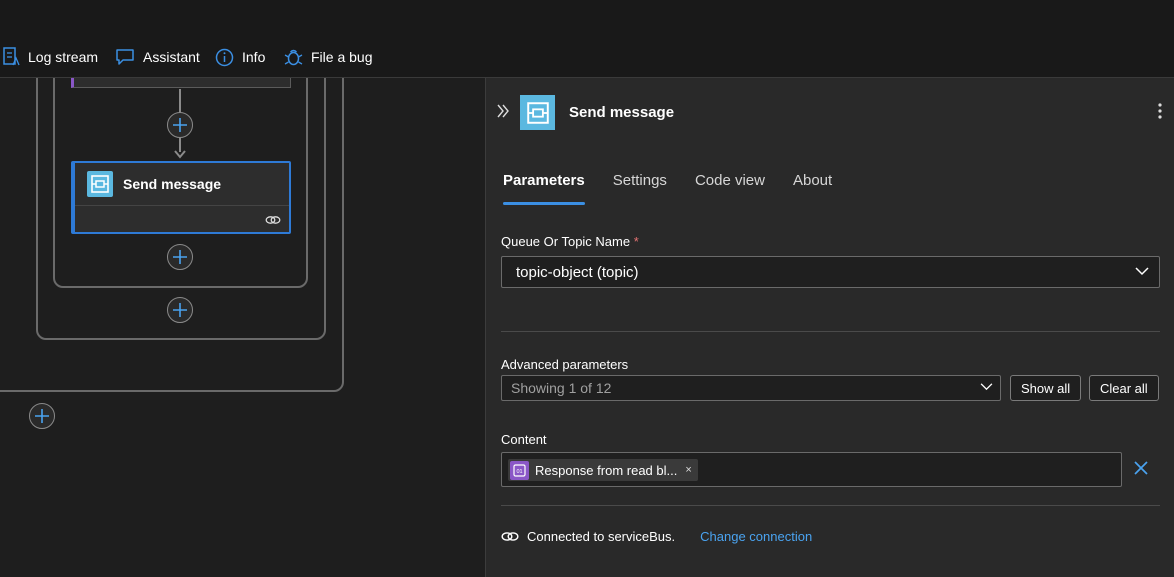 The height and width of the screenshot is (577, 1174). What do you see at coordinates (587, 39) in the screenshot?
I see `designer-toolbar: Log stream Assistant Info File a bug` at bounding box center [587, 39].